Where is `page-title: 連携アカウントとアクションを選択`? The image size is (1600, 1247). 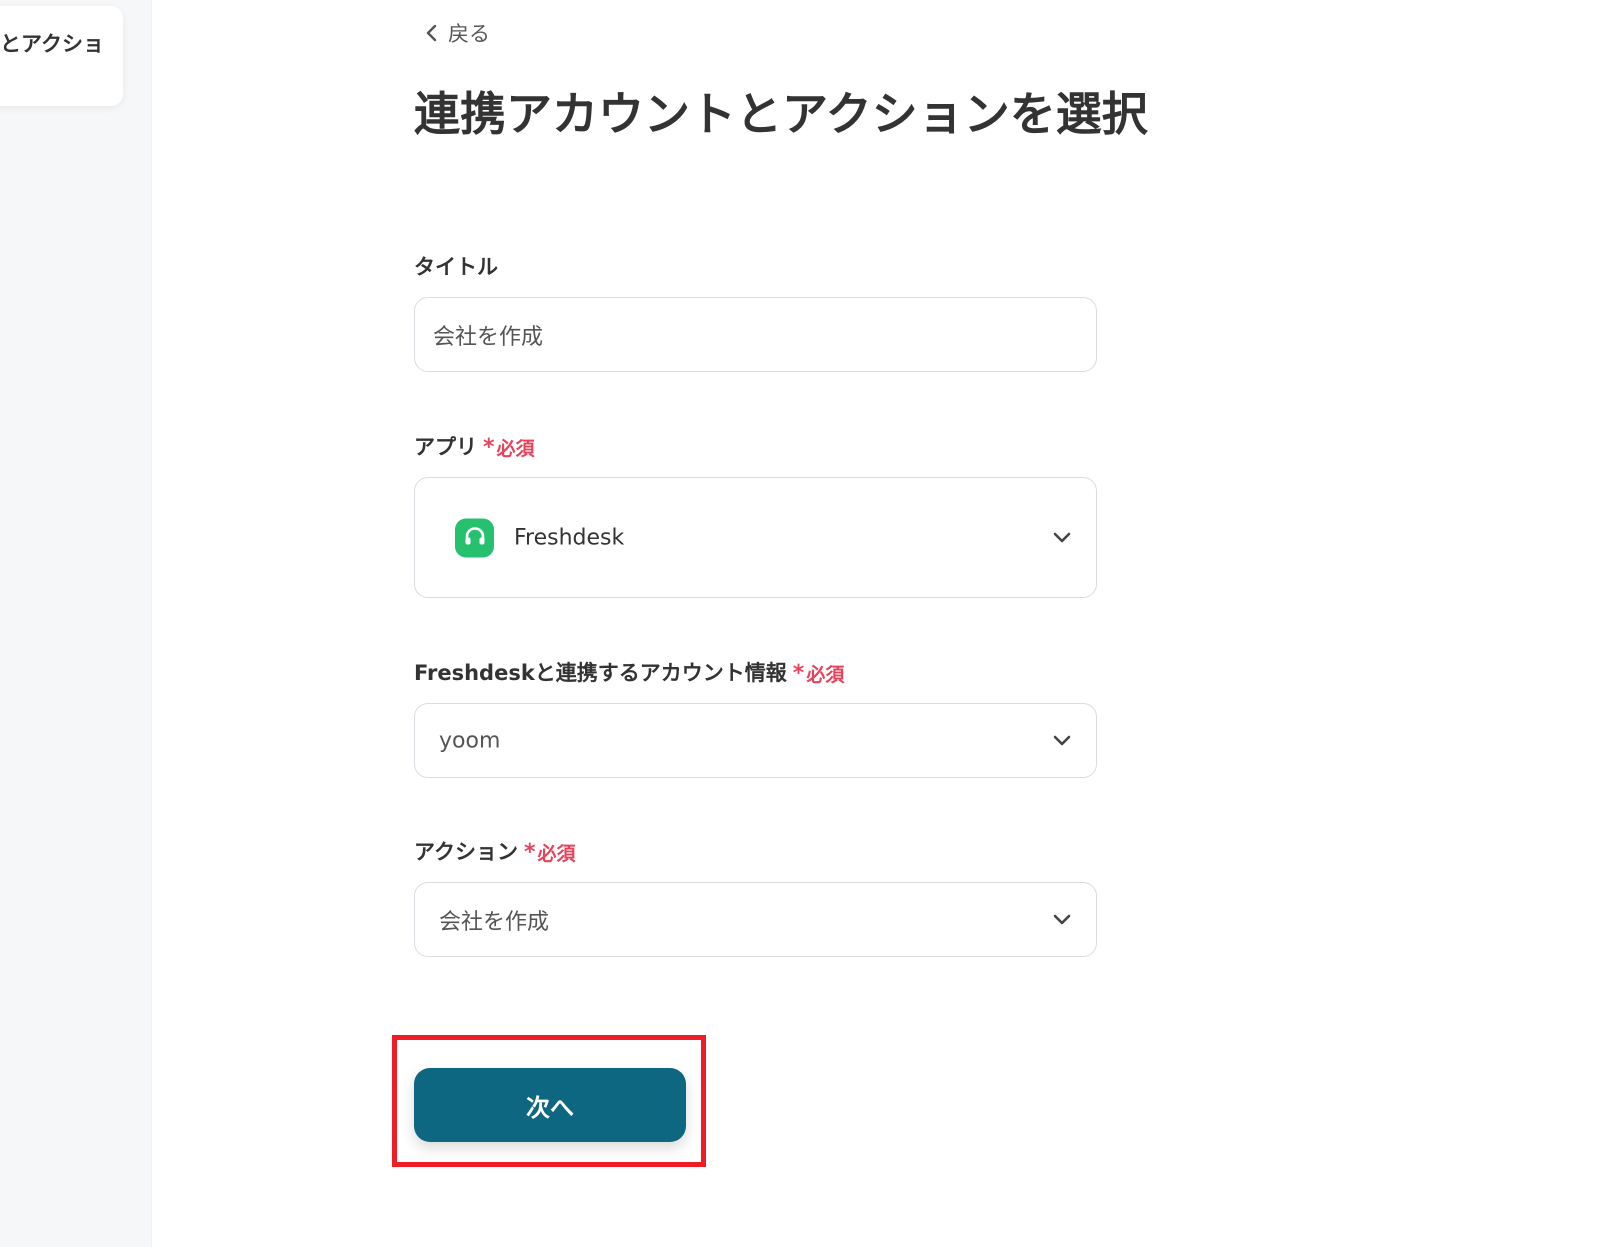 page-title: 連携アカウントとアクションを選択 is located at coordinates (781, 114).